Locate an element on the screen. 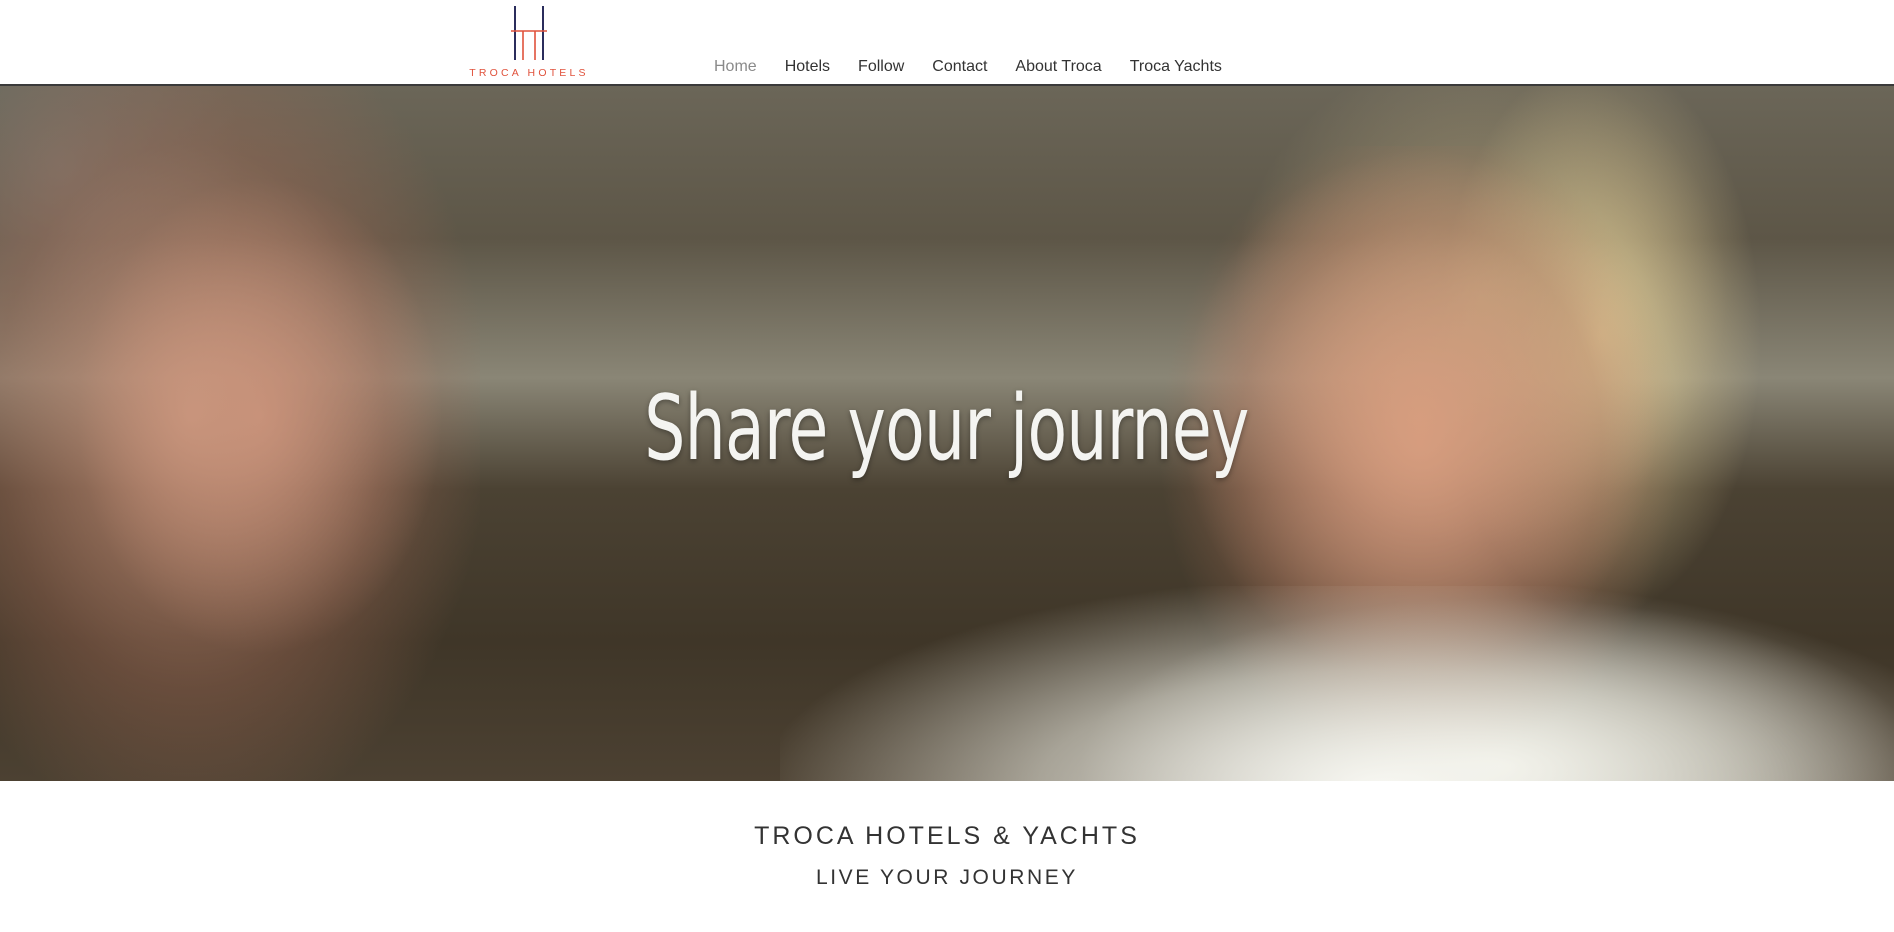 Image resolution: width=1894 pixels, height=932 pixels. nav-item-contact: Contact is located at coordinates (959, 67).